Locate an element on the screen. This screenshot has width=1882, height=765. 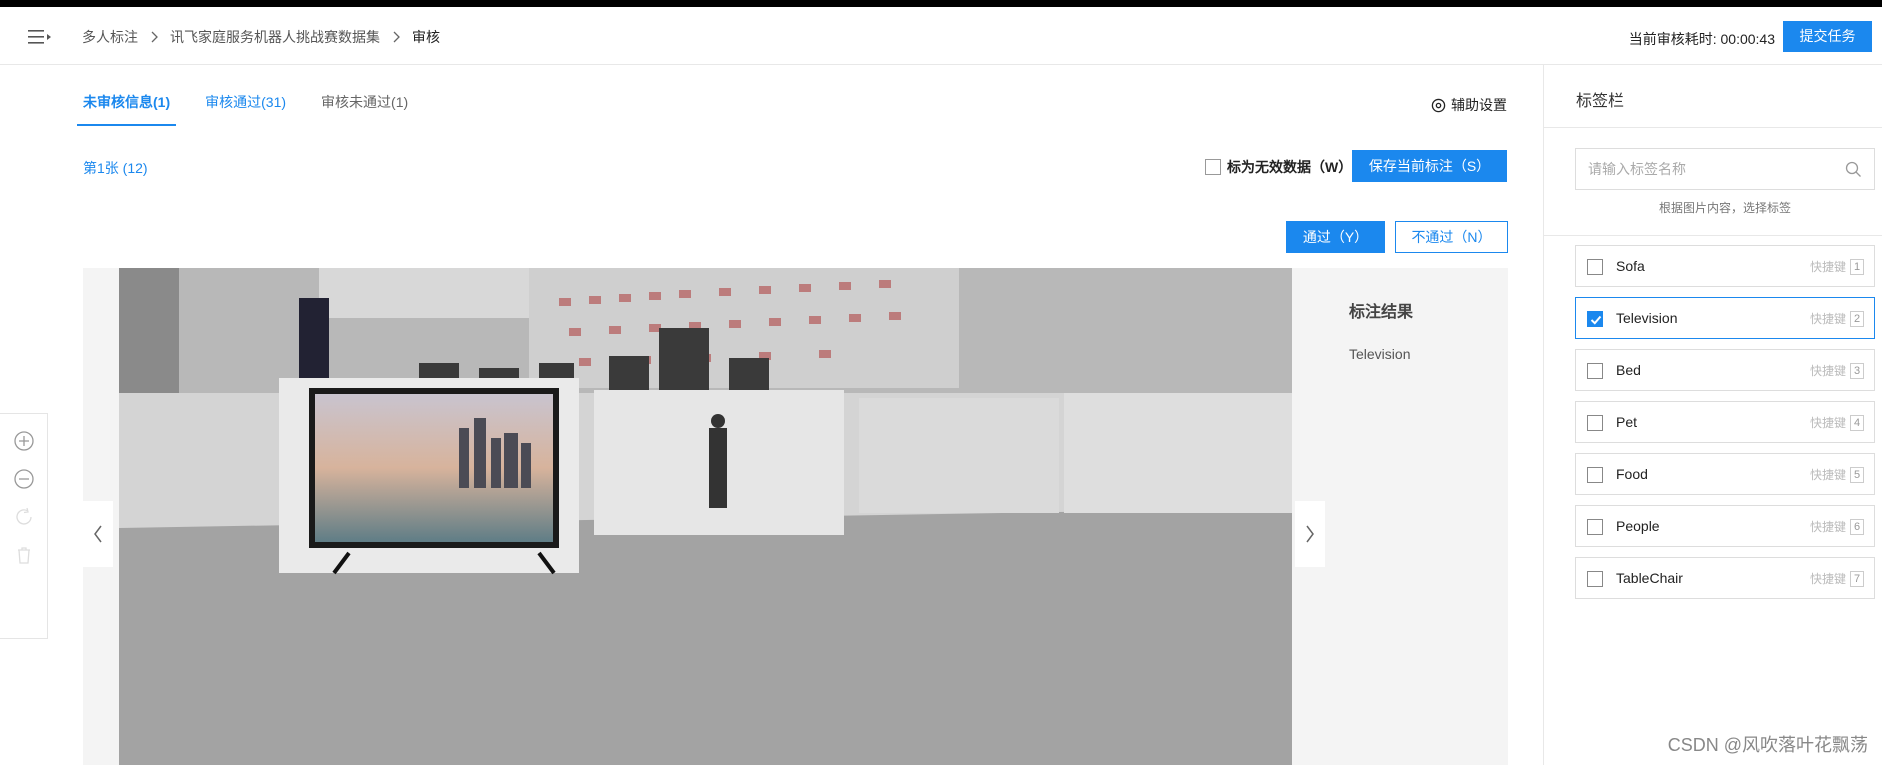
label-name: Television is located at coordinates (1647, 318).